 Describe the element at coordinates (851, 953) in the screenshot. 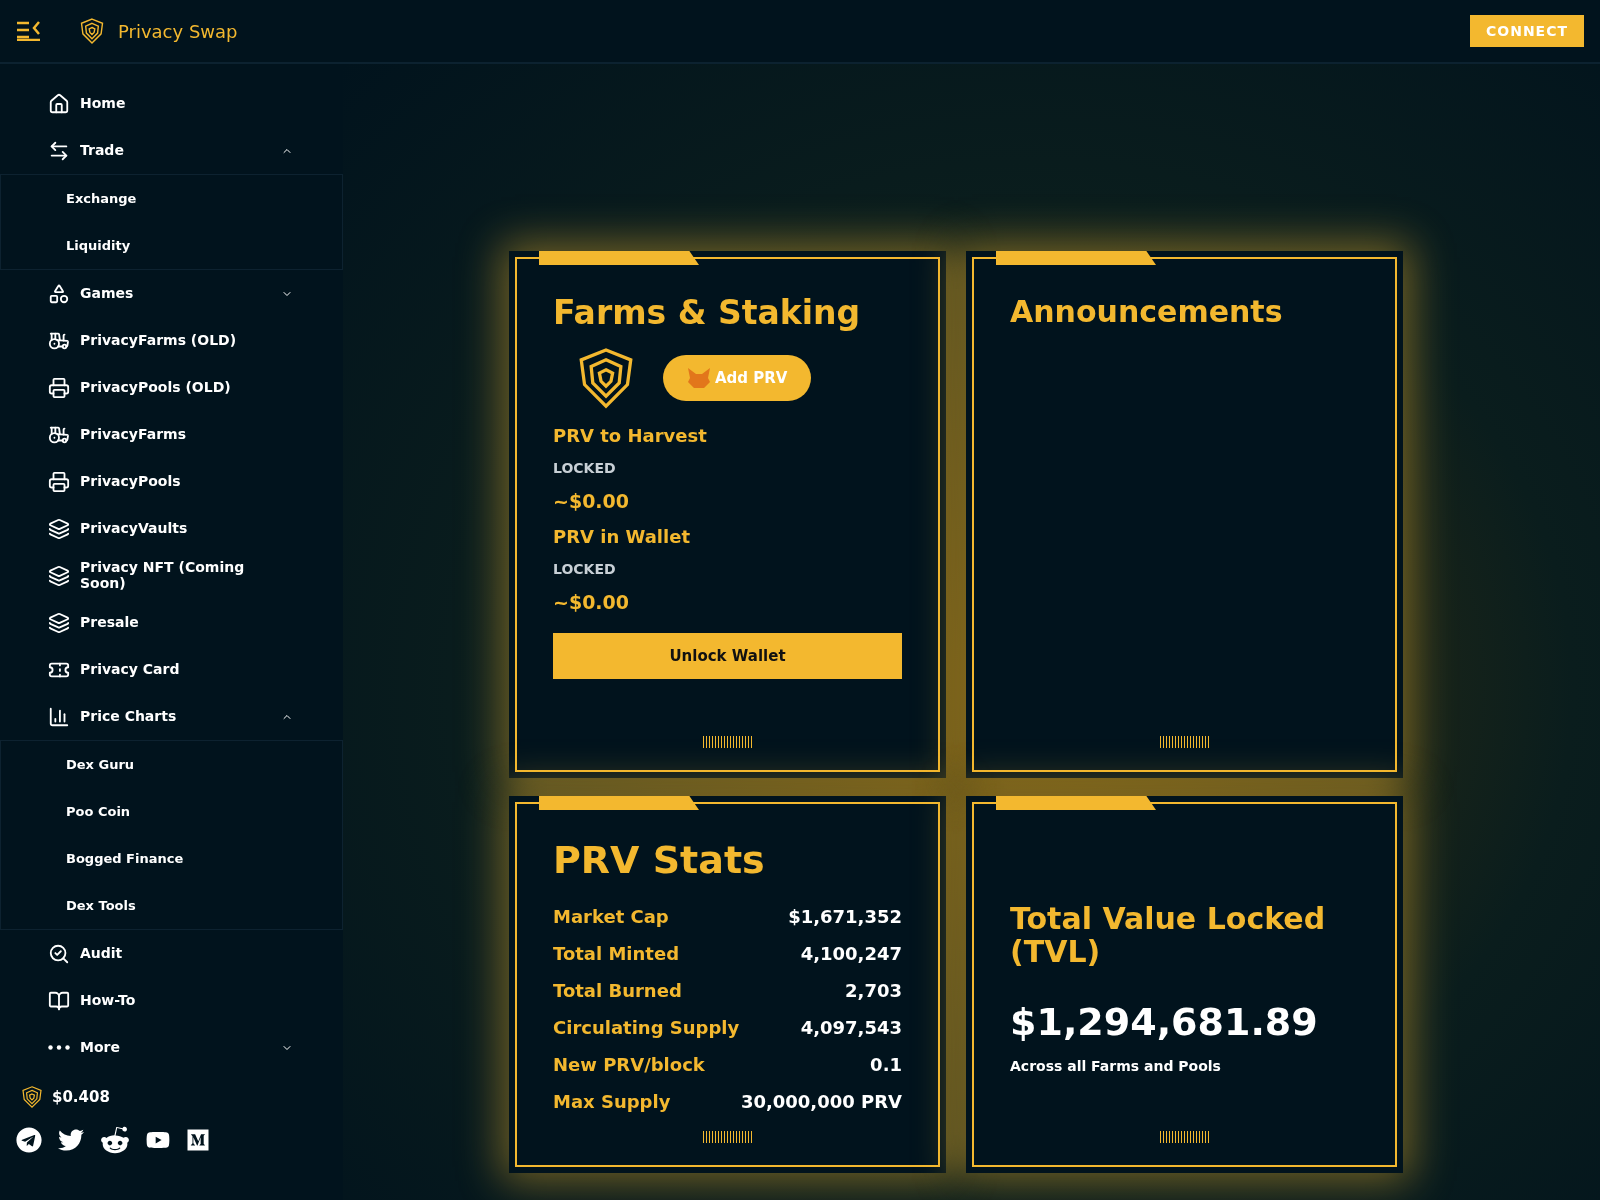

I see `stat-value: 4,100,247` at that location.